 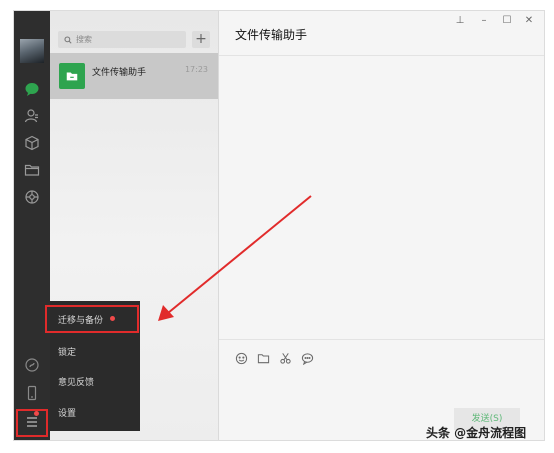 What do you see at coordinates (460, 20) in the screenshot?
I see `pin-button: ⊥` at bounding box center [460, 20].